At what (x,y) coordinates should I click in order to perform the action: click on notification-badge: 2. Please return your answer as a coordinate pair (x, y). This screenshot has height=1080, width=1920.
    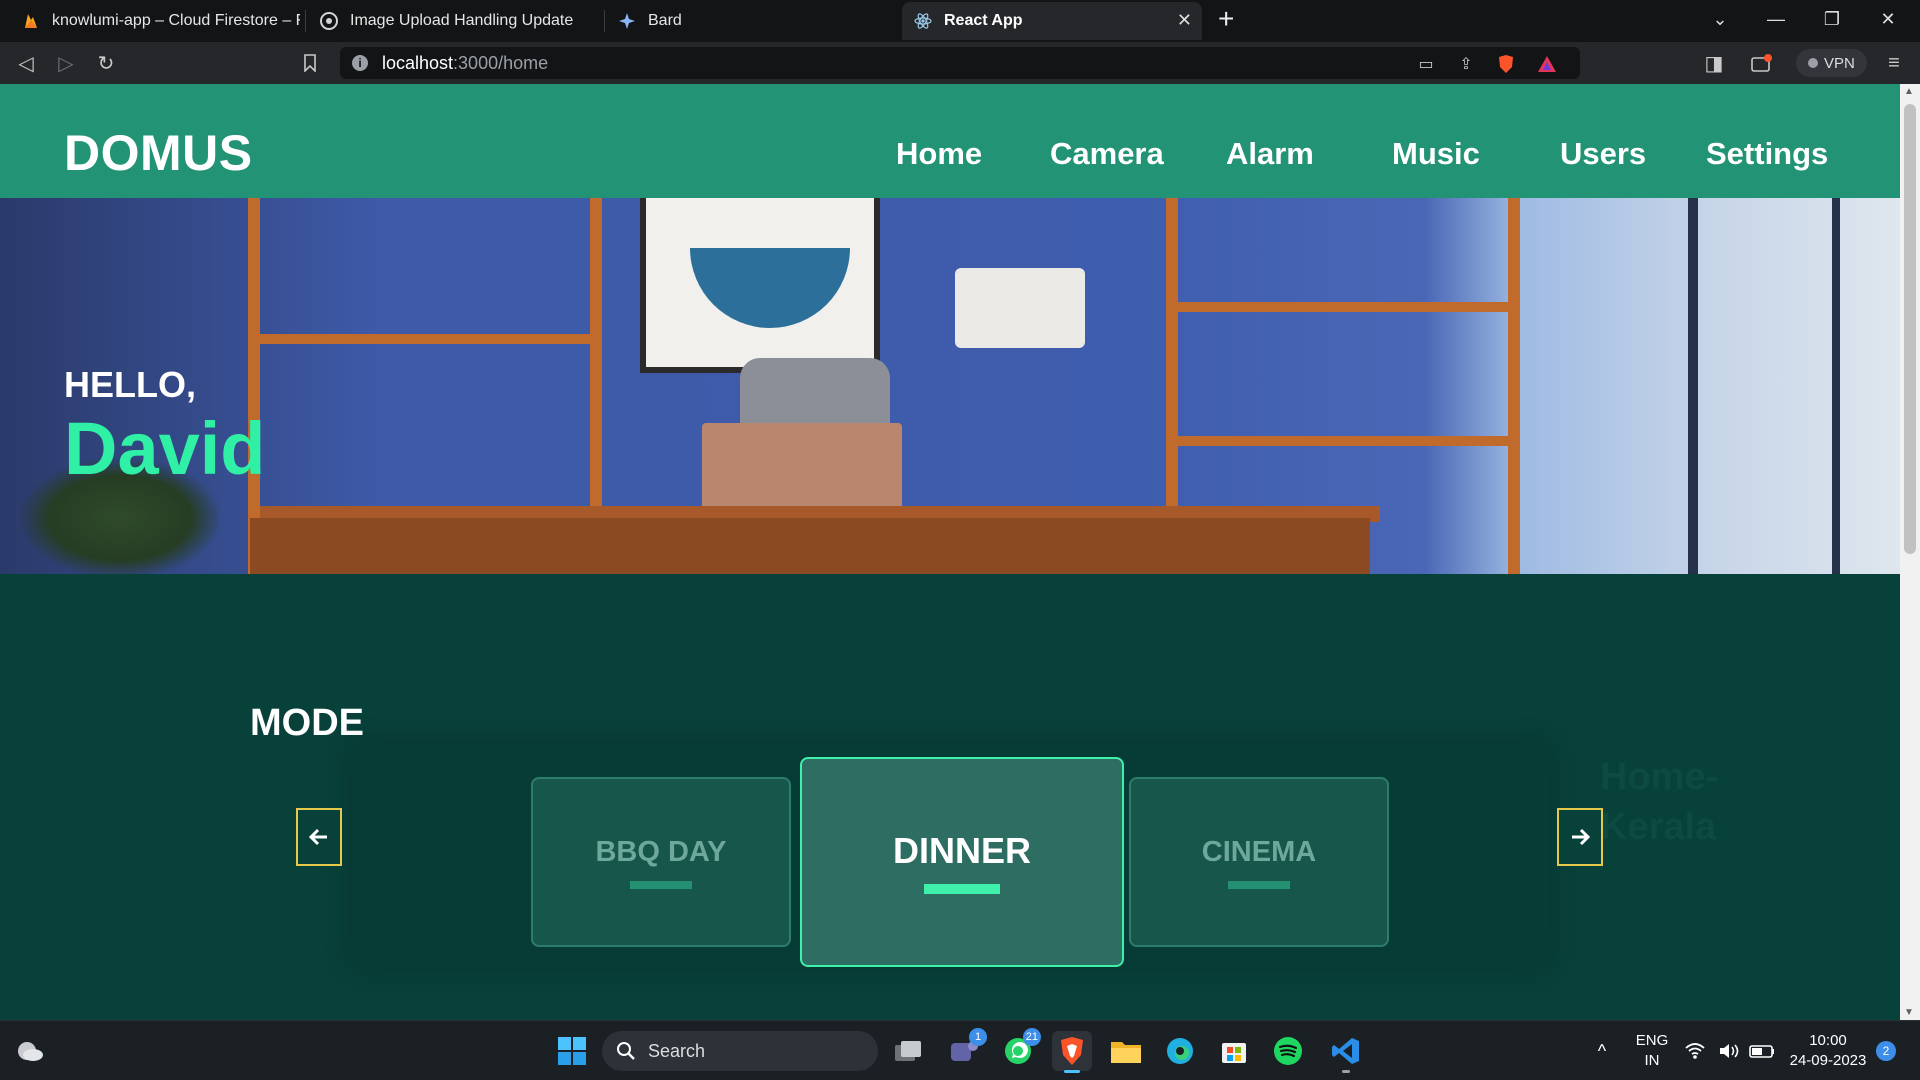
    Looking at the image, I should click on (1886, 1051).